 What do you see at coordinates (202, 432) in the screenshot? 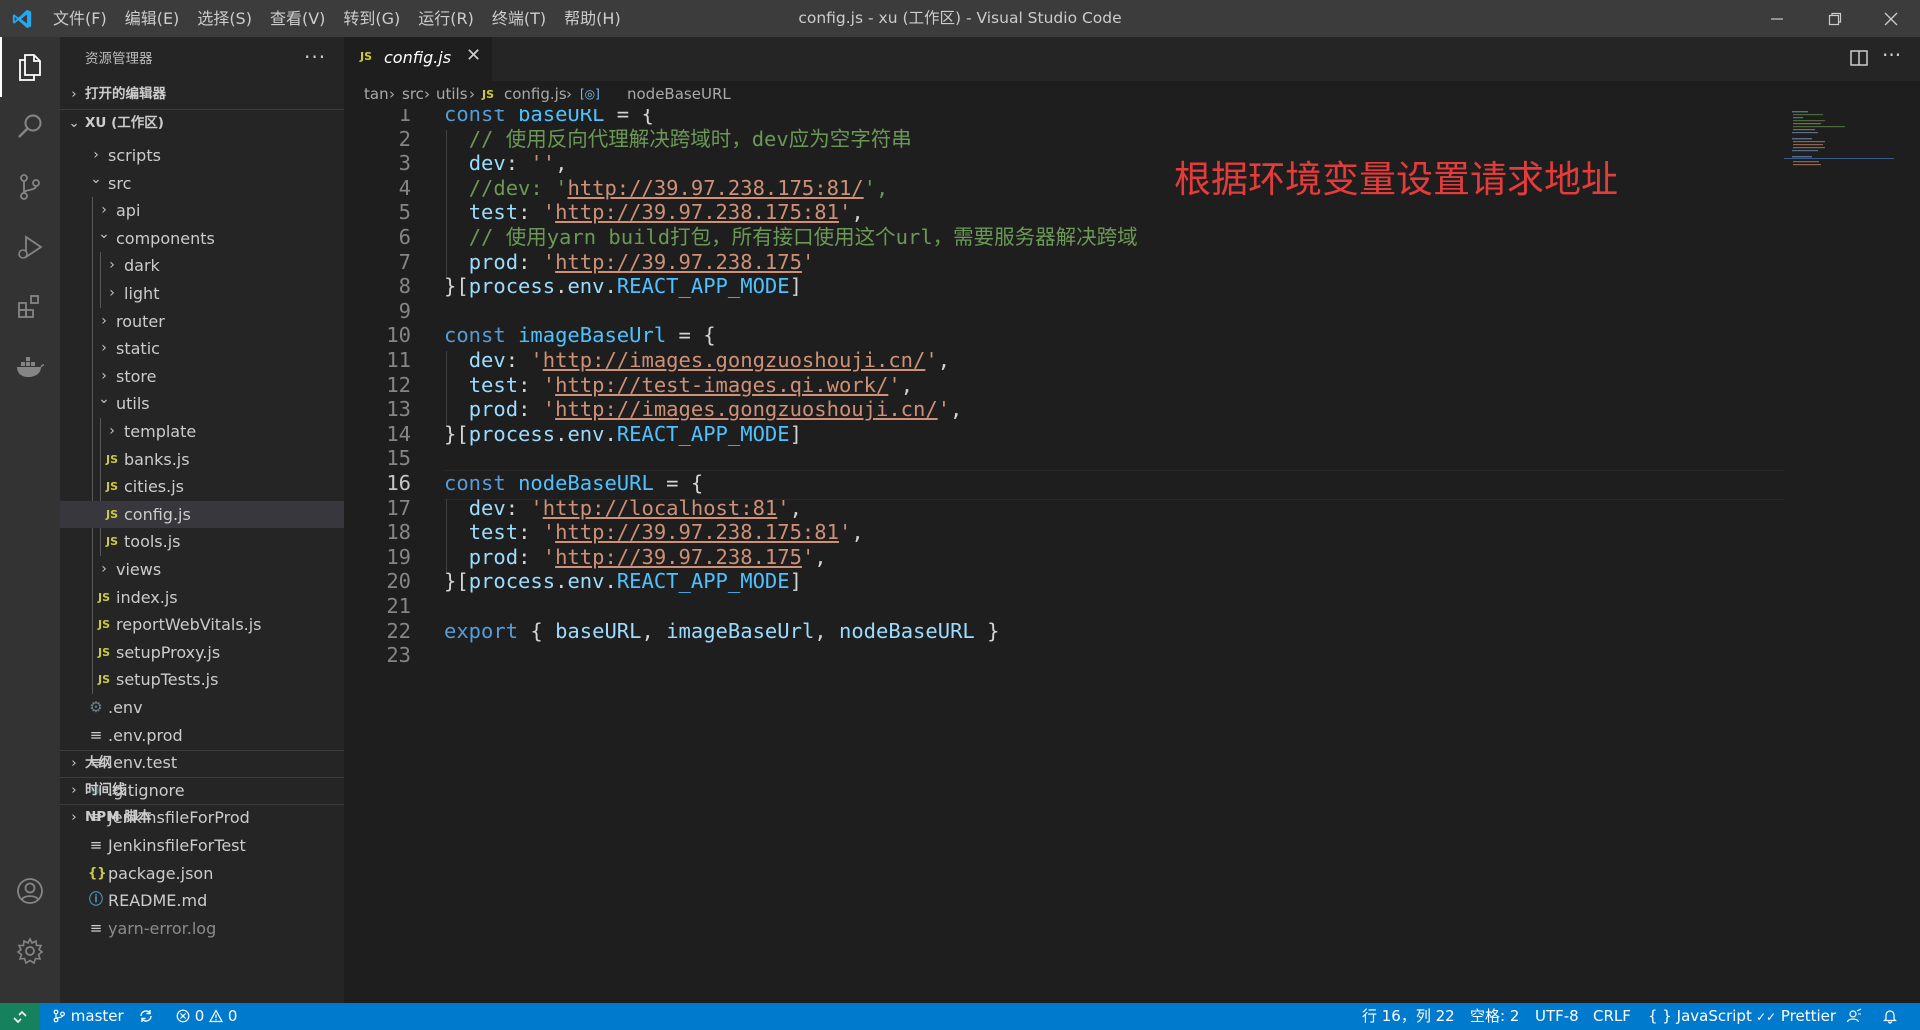
I see `tree-folder: › template` at bounding box center [202, 432].